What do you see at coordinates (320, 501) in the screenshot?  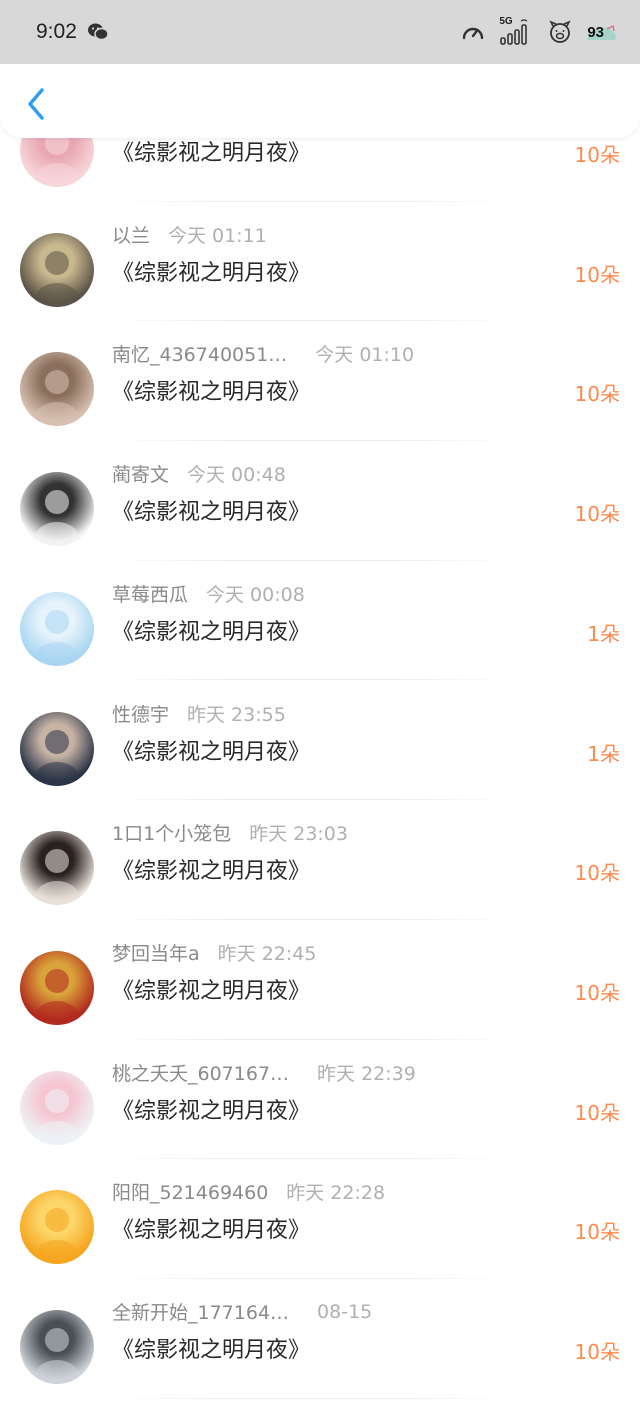 I see `list-item: 蔺寄文 今天 00:48 《综影视之明月夜》 10朵` at bounding box center [320, 501].